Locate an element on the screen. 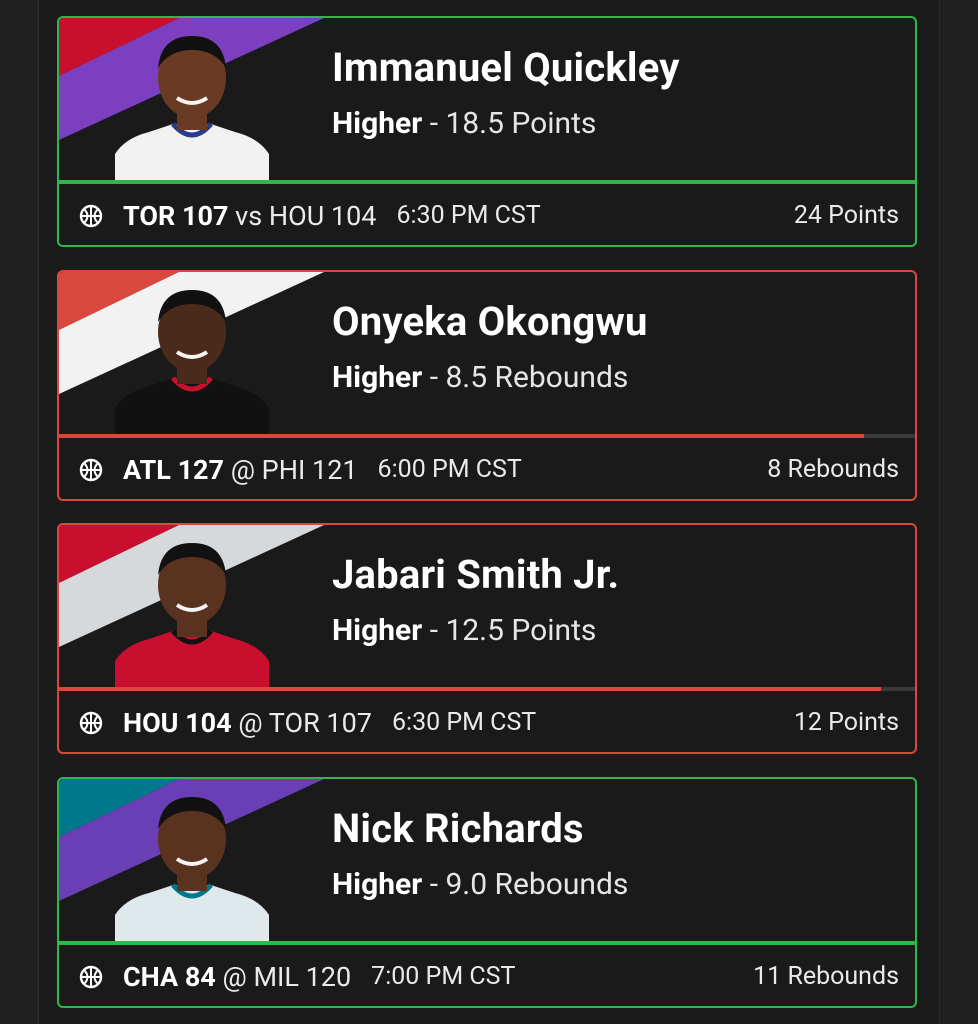 The height and width of the screenshot is (1024, 978). pick-stat-line: 8.5 Rebounds is located at coordinates (537, 377).